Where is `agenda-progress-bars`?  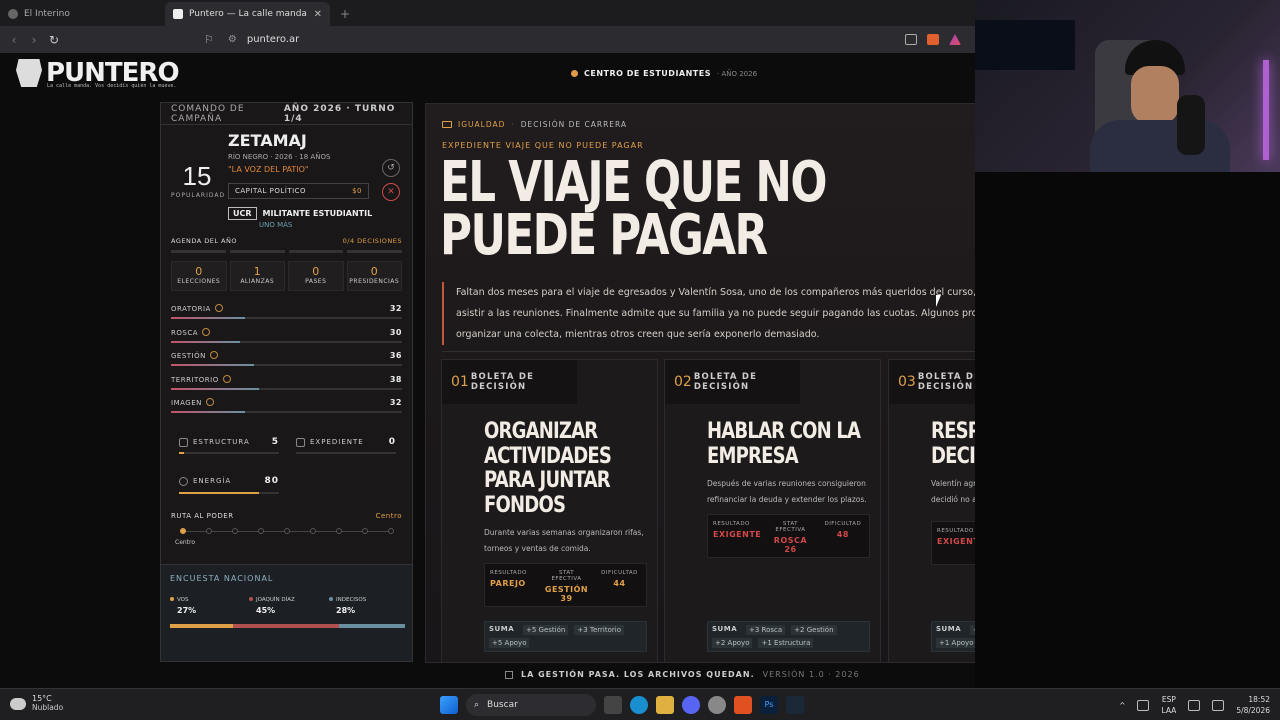 agenda-progress-bars is located at coordinates (286, 251).